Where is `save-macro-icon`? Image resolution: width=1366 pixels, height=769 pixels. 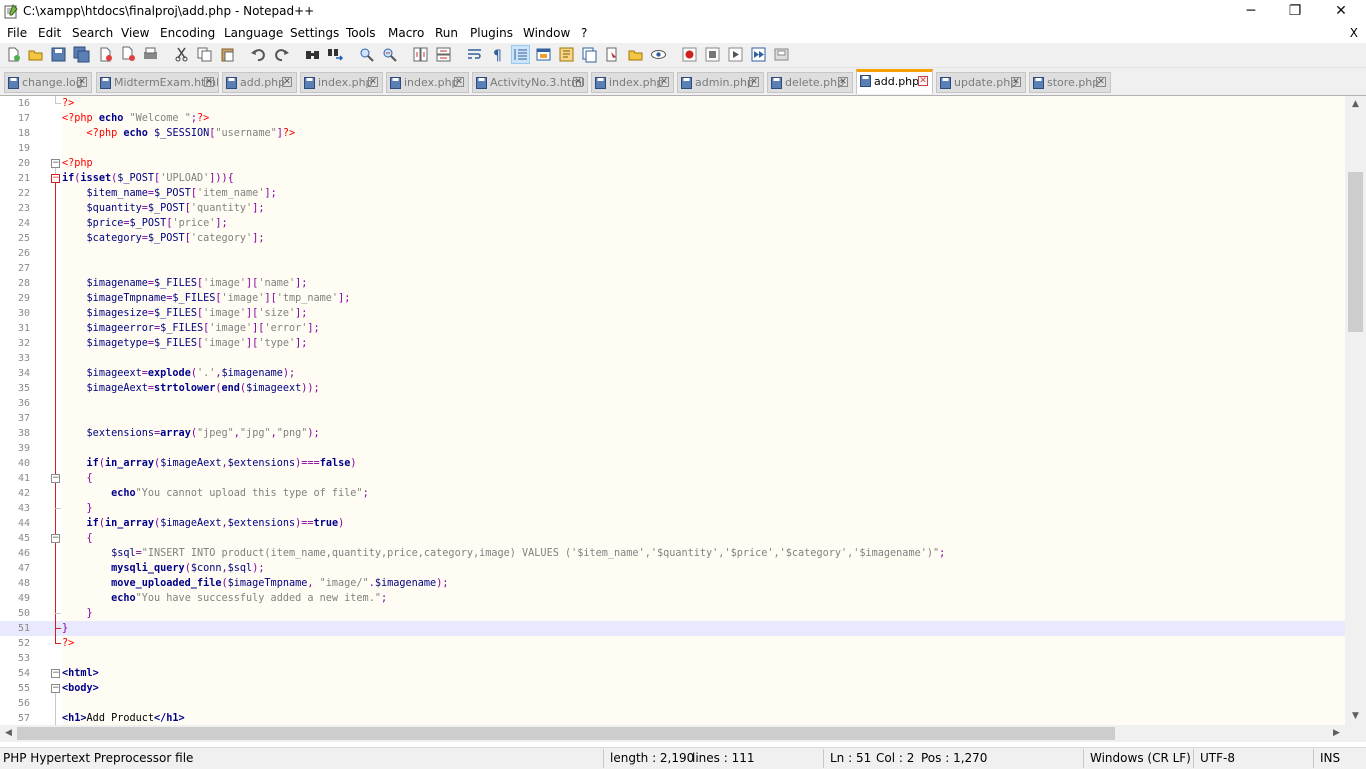
save-macro-icon is located at coordinates (781, 54).